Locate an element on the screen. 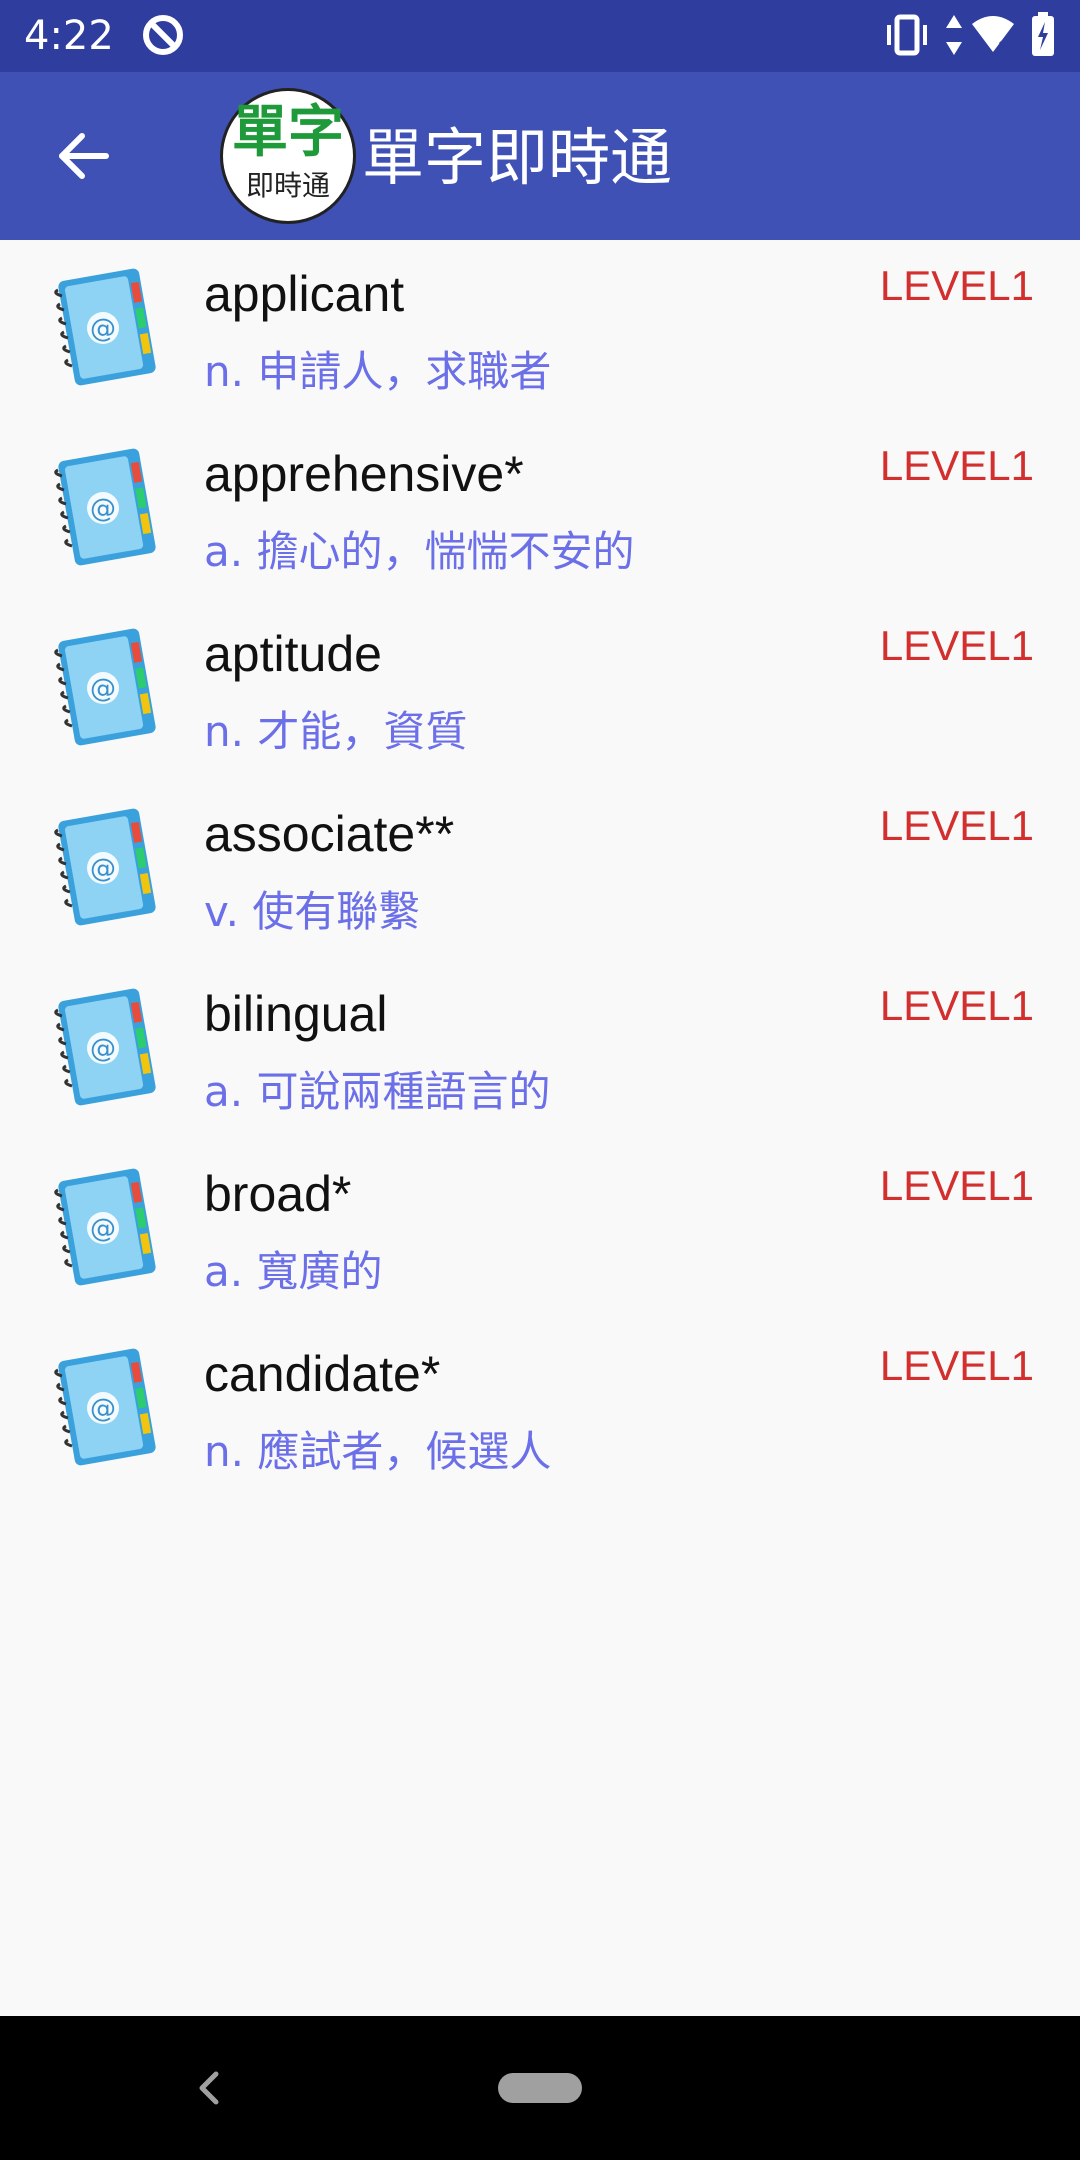  data-arrows-icon is located at coordinates (954, 37).